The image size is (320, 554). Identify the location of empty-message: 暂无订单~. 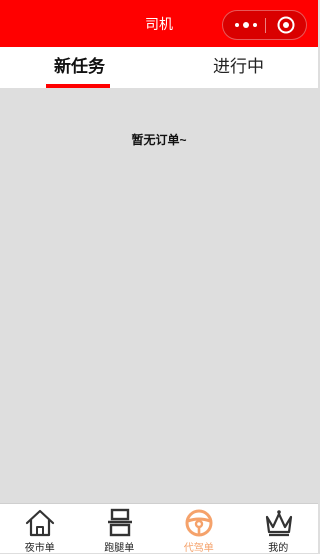
(159, 140).